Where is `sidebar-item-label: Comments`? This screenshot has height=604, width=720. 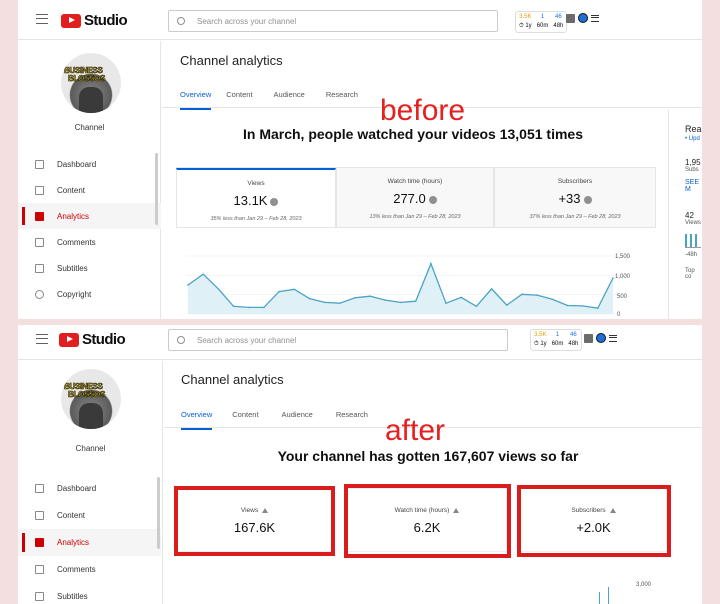
sidebar-item-label: Comments is located at coordinates (76, 242).